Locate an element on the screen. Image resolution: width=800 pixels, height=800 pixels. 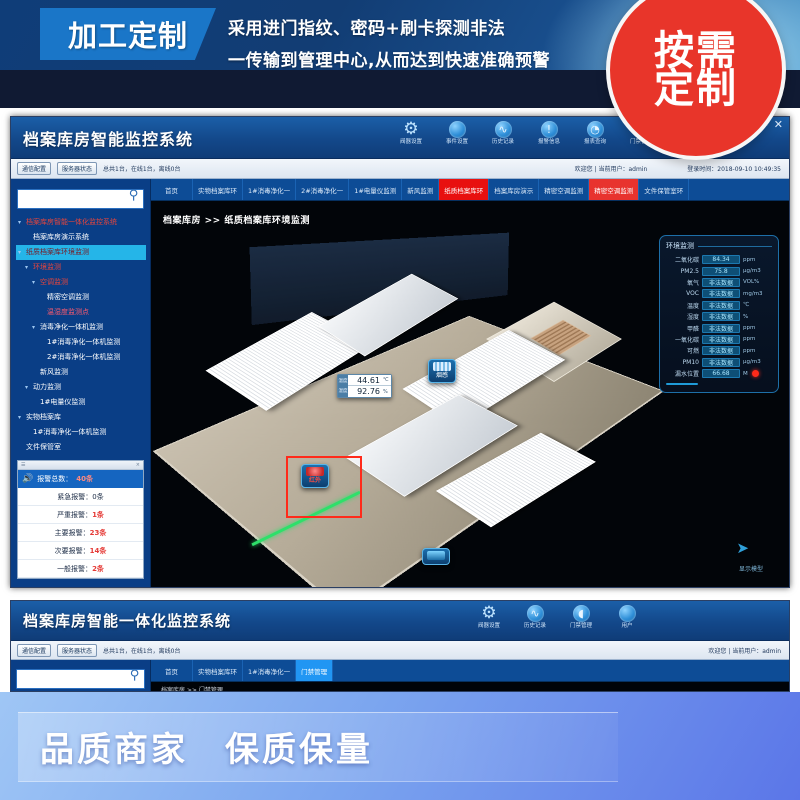
tree-item: ▾ 纸质档案库环境监测 is located at coordinates (81, 252).